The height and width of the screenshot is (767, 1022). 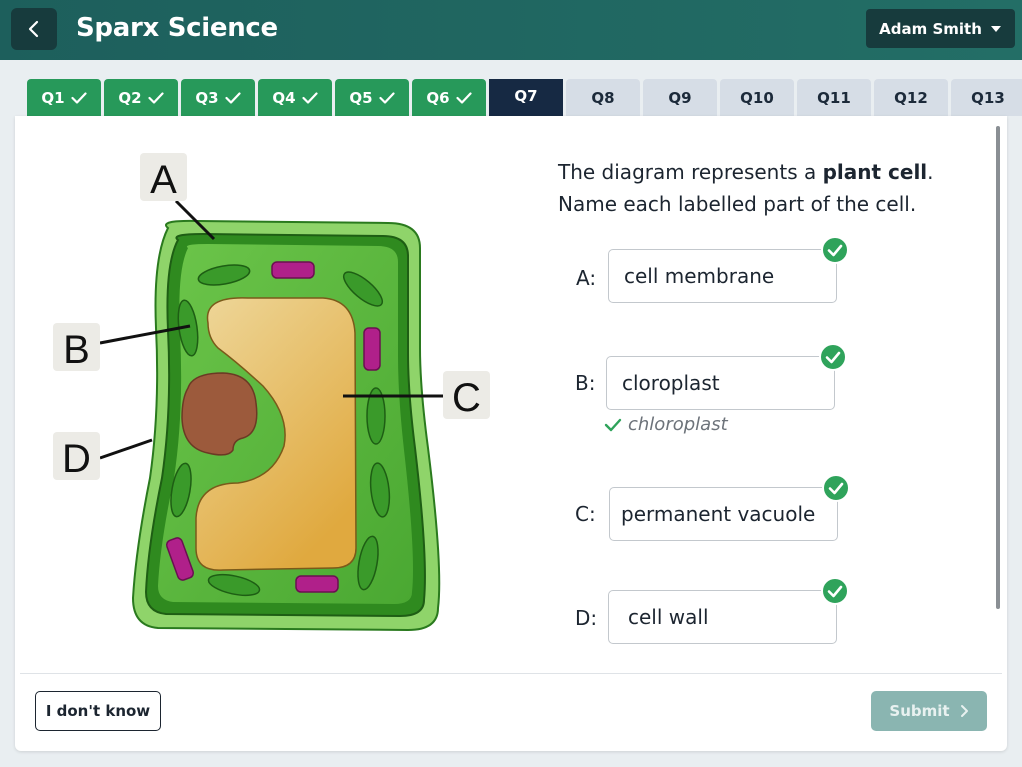 I want to click on tab-label: Q1, so click(x=53, y=97).